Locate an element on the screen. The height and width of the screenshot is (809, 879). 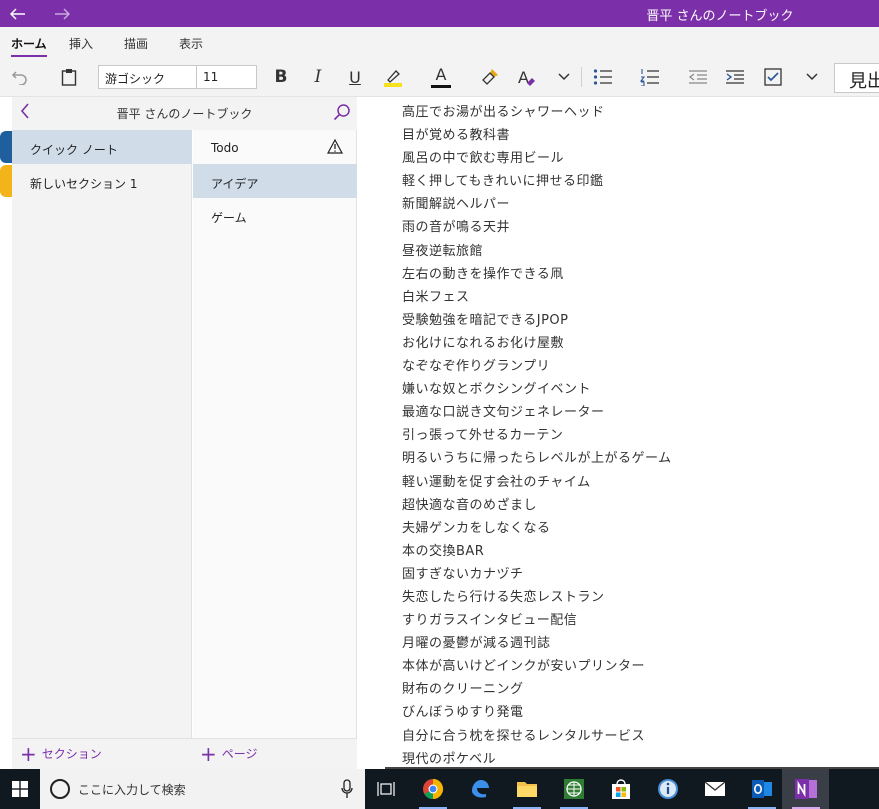
outdent-icon is located at coordinates (698, 77).